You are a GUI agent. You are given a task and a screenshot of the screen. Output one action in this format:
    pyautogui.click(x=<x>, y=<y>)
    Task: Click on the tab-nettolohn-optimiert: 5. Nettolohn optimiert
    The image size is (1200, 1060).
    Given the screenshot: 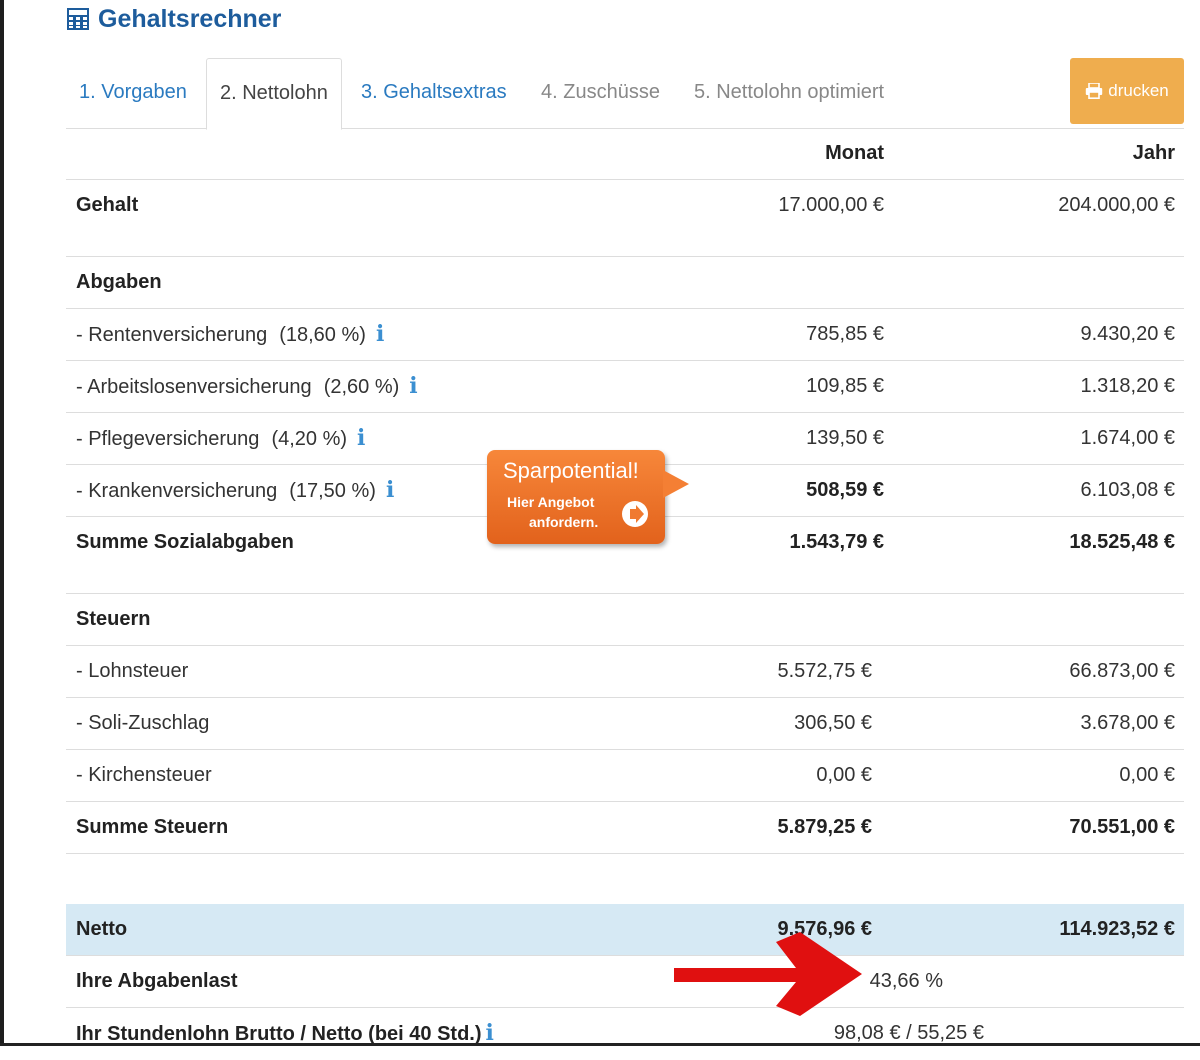 What is the action you would take?
    pyautogui.click(x=789, y=92)
    